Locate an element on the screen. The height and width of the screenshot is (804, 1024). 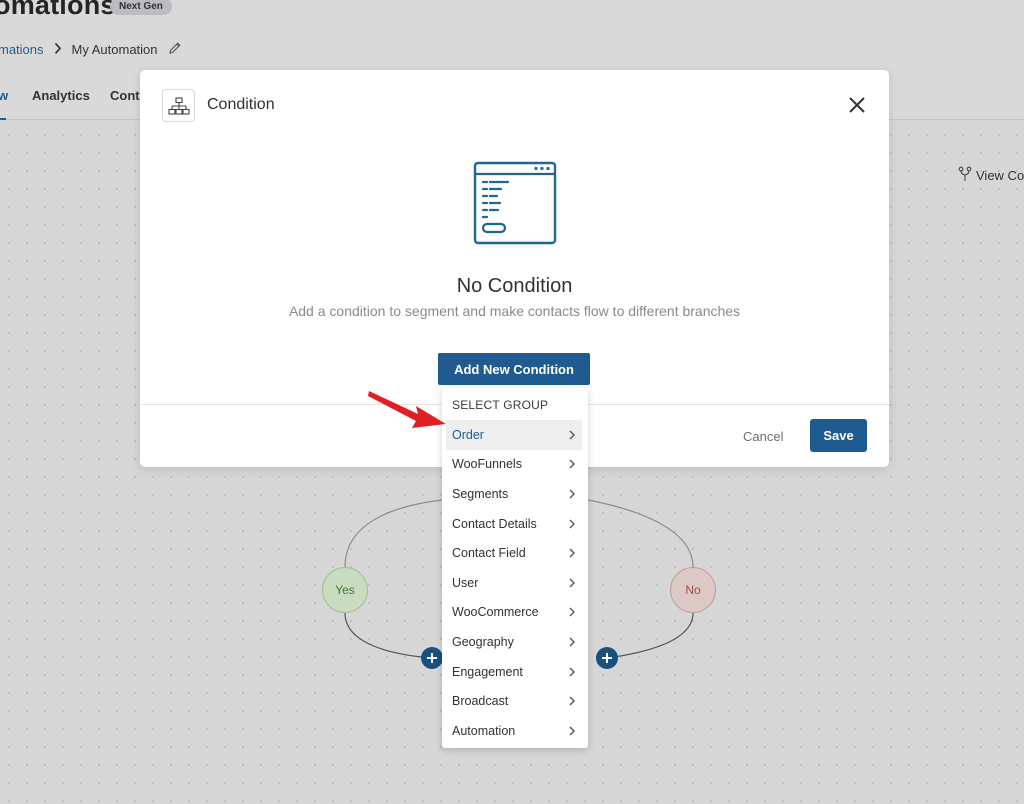
add-step-no-button is located at coordinates (607, 658).